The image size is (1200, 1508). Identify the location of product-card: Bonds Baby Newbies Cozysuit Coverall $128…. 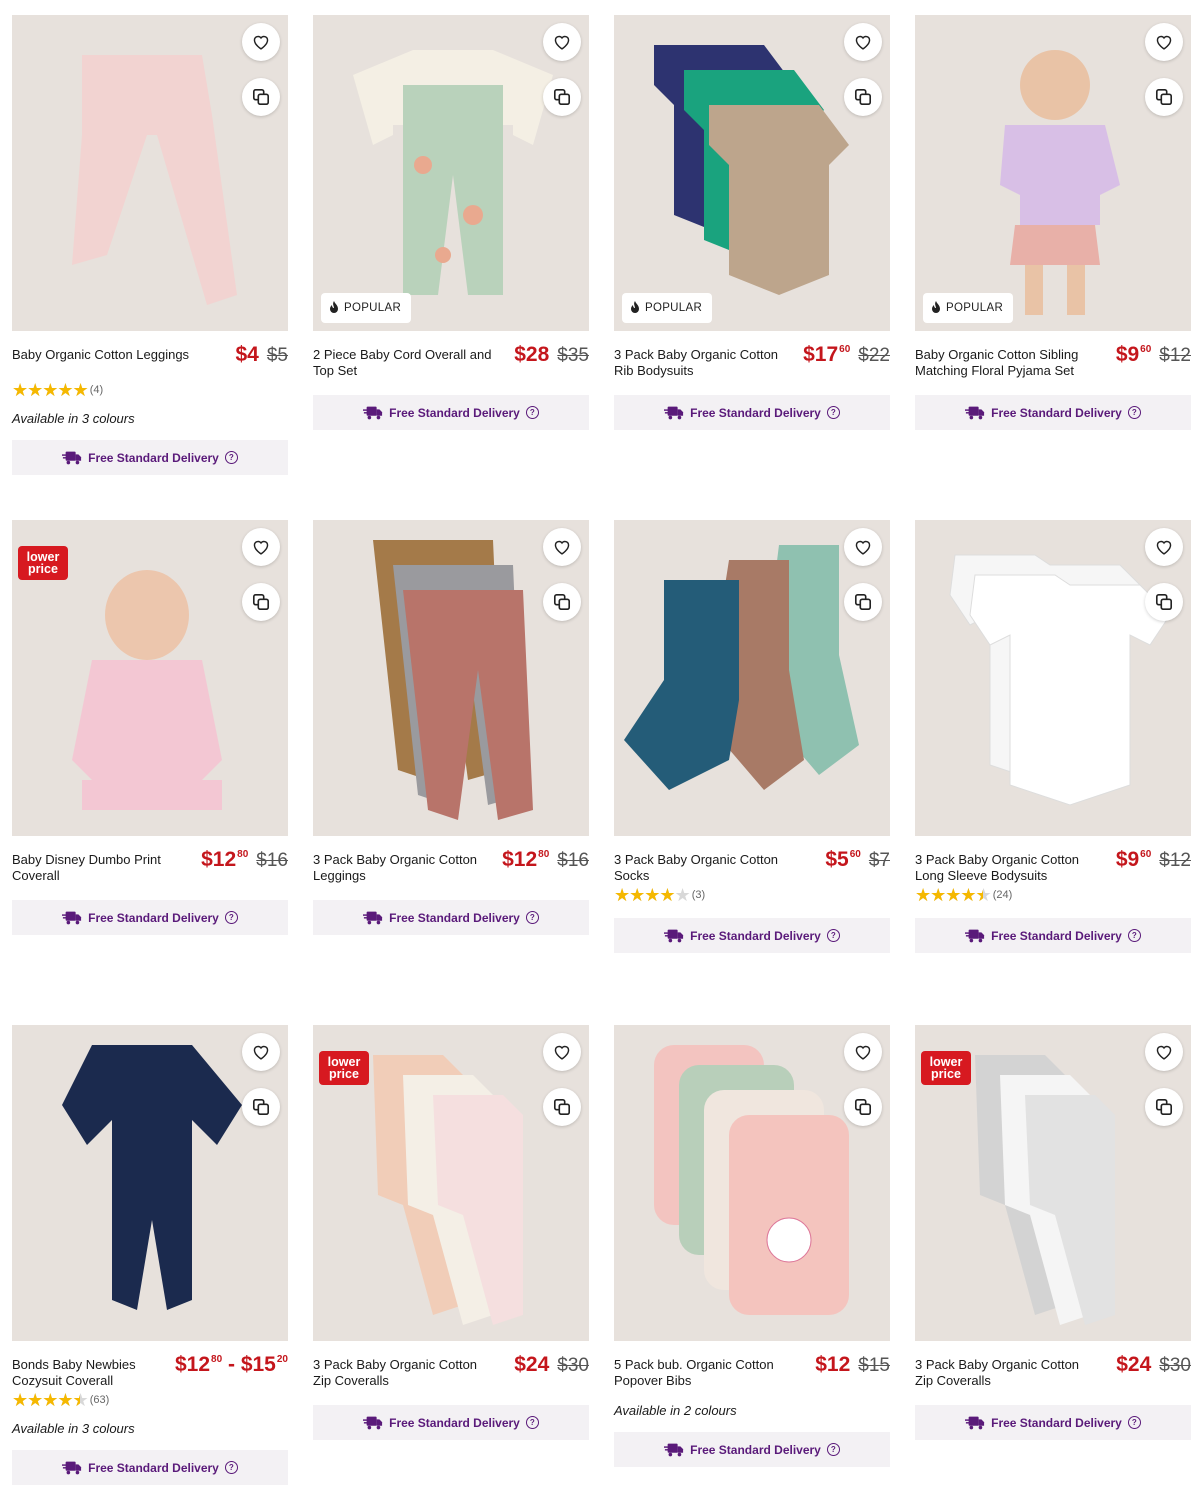
(150, 1255).